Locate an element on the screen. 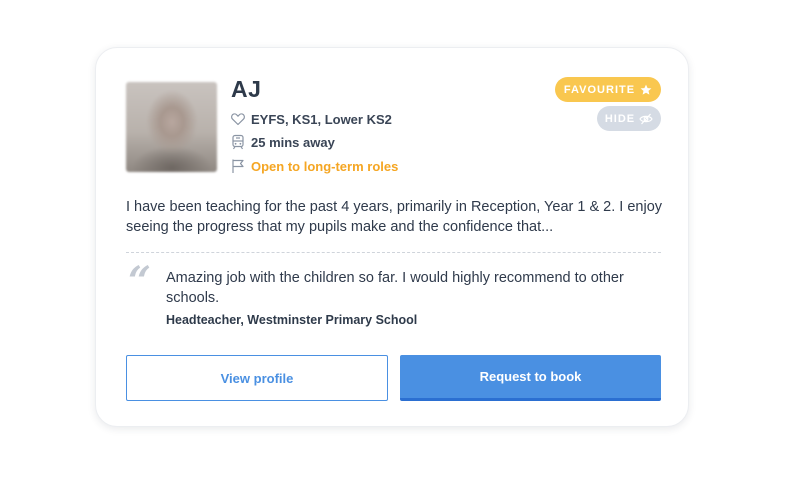  train-icon is located at coordinates (238, 142).